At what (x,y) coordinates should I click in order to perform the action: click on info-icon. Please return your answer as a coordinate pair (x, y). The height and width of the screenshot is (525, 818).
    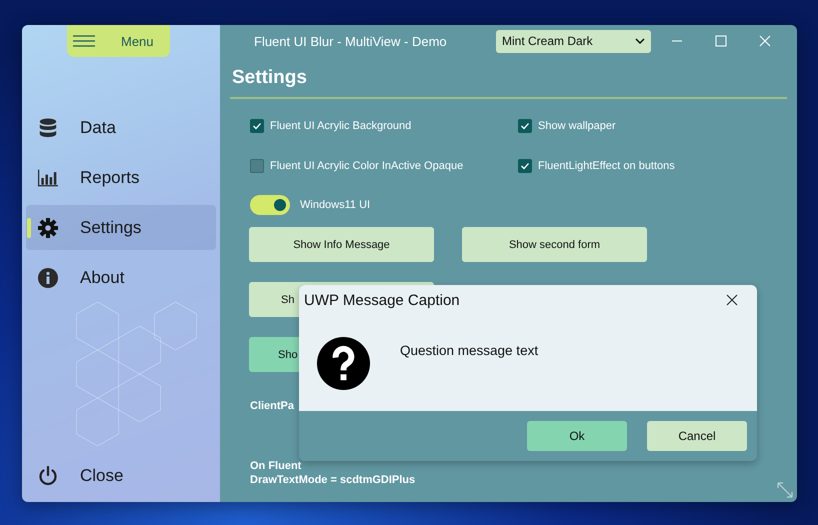
    Looking at the image, I should click on (48, 278).